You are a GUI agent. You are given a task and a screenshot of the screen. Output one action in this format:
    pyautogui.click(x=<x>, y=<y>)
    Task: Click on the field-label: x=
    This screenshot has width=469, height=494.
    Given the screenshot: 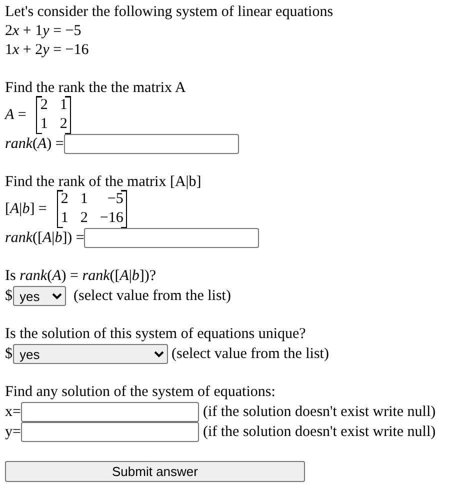 What is the action you would take?
    pyautogui.click(x=13, y=412)
    